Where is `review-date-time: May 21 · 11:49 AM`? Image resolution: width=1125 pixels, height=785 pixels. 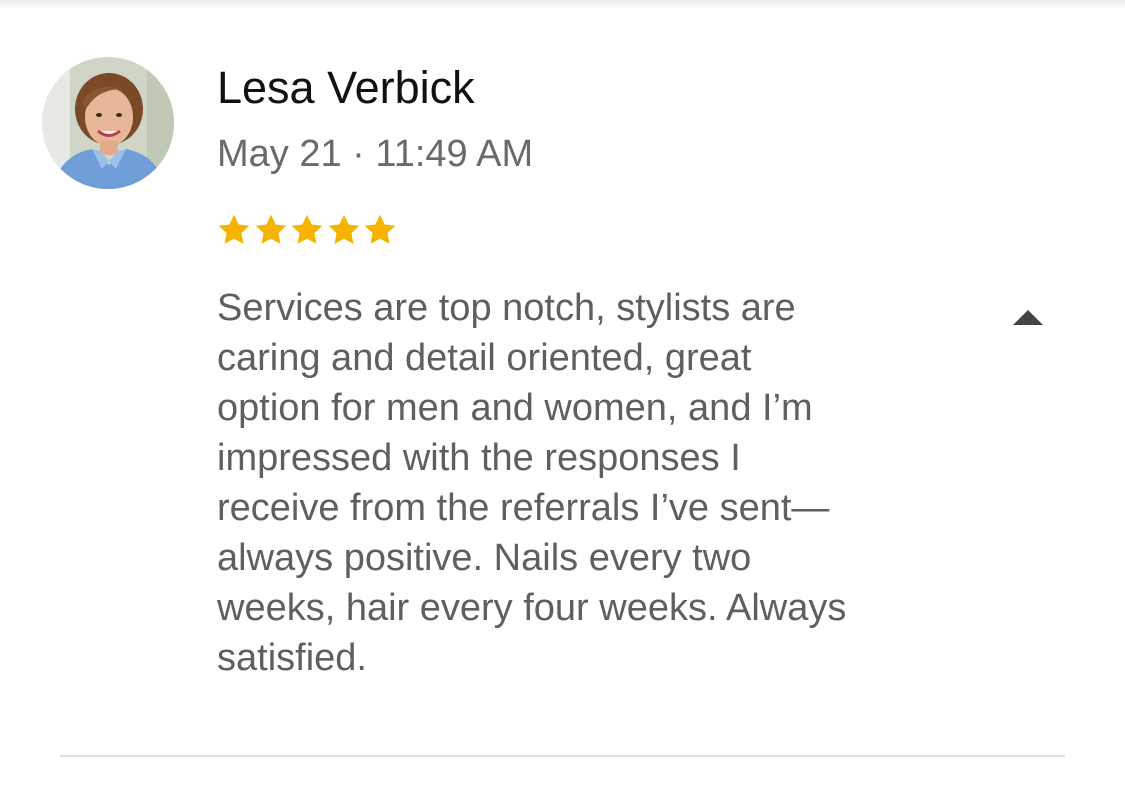
review-date-time: May 21 · 11:49 AM is located at coordinates (375, 154).